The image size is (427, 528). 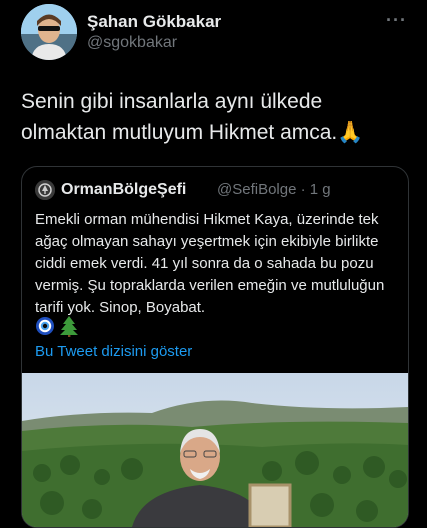 I want to click on quoted-author-name: OrmanBölgeŞefi, so click(x=123, y=190).